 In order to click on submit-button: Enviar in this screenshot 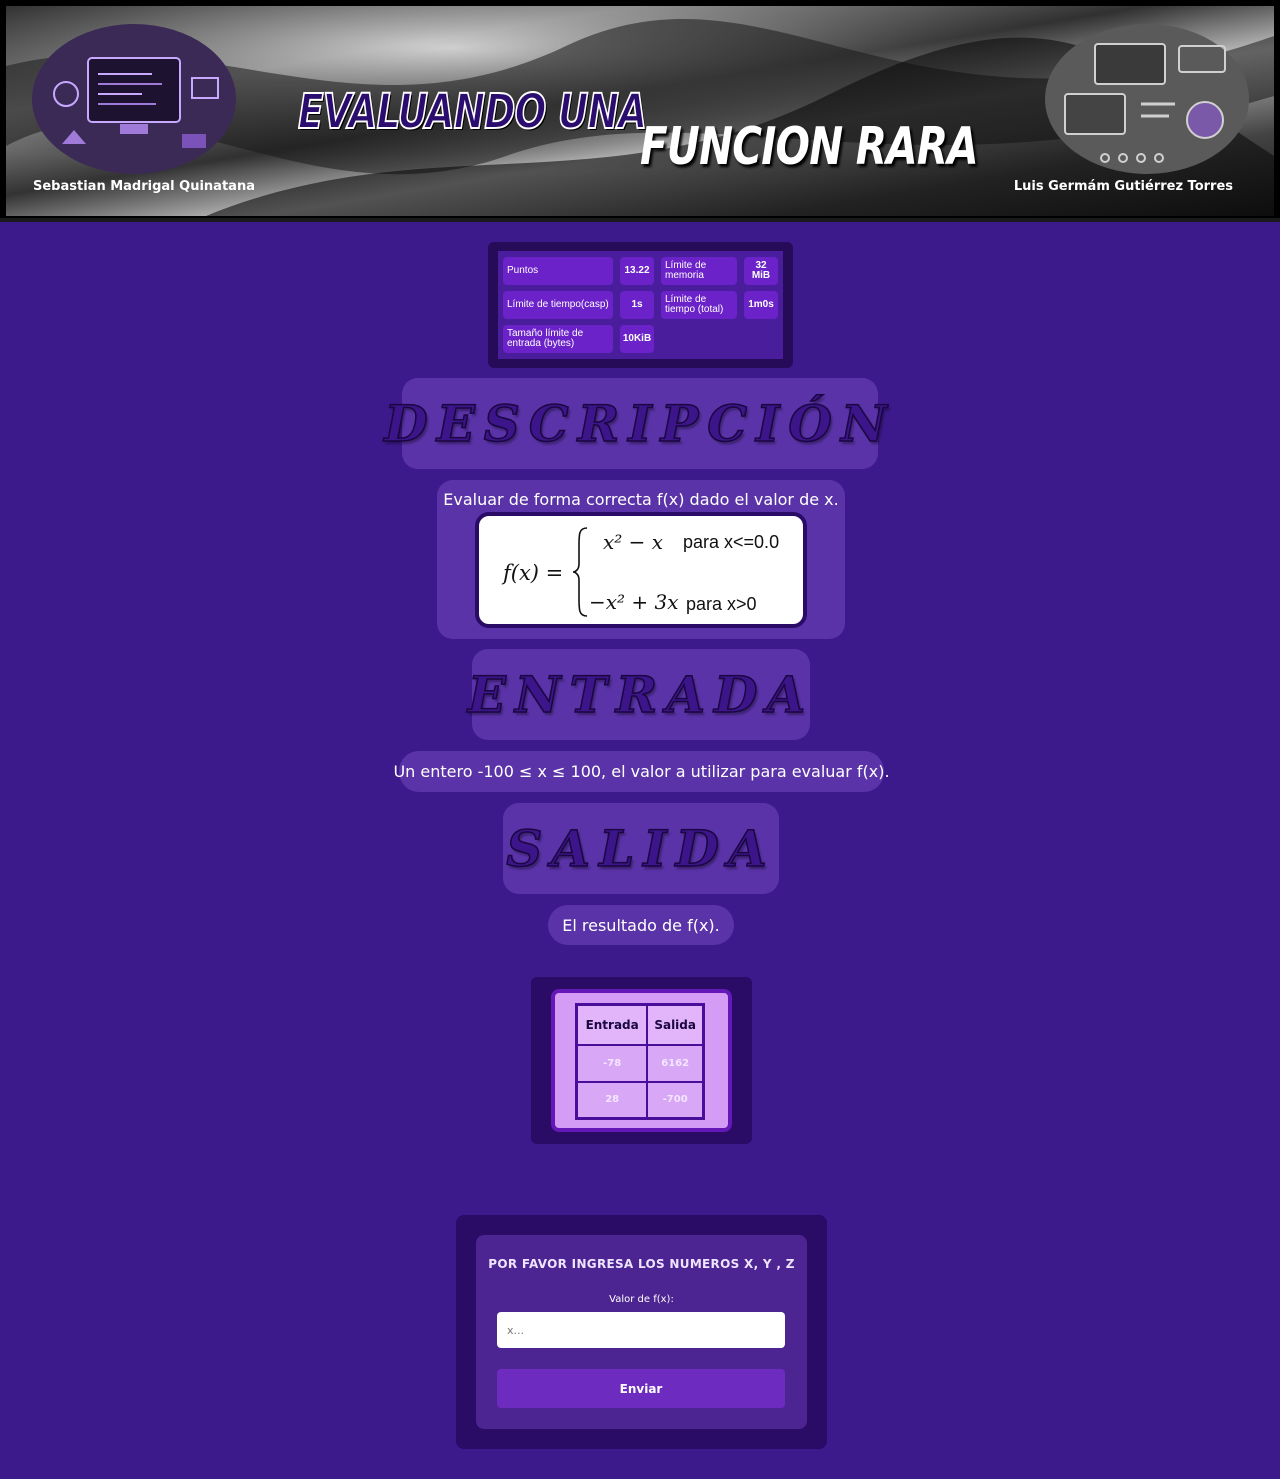, I will do `click(641, 1388)`.